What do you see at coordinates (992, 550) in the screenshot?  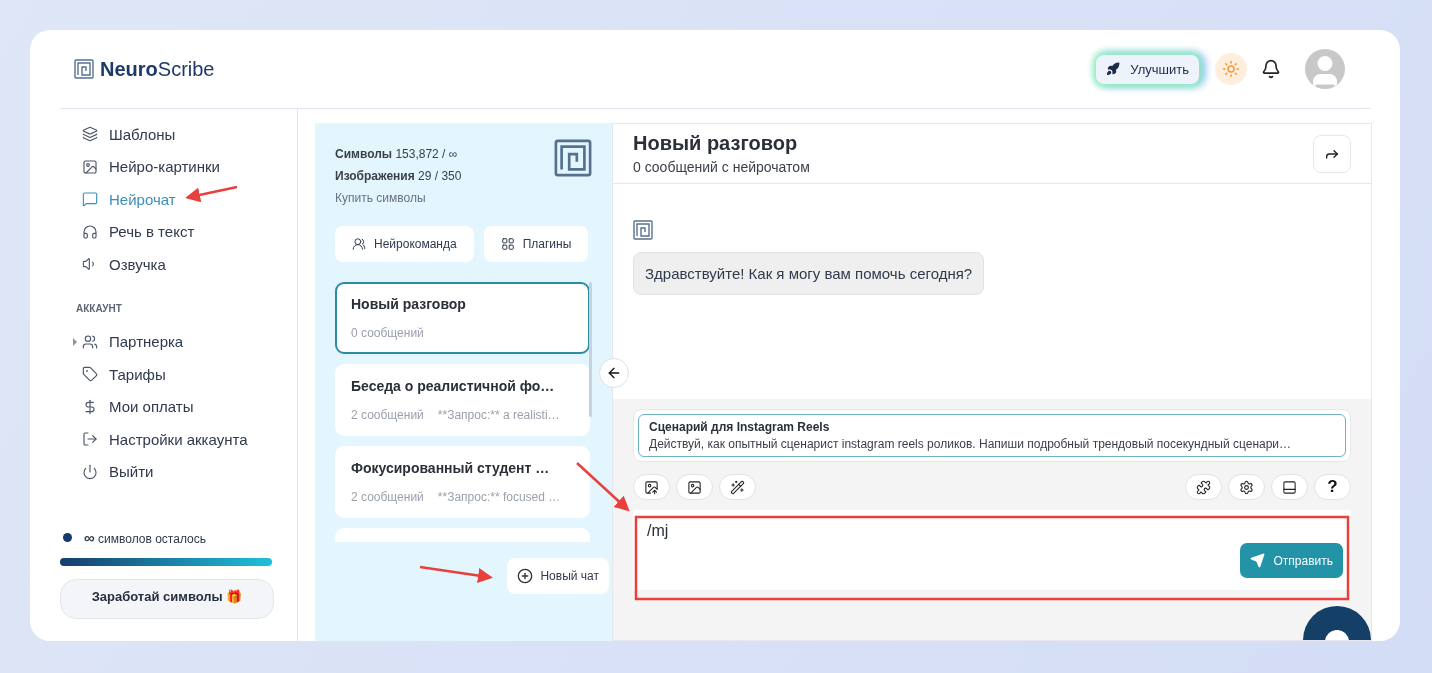 I see `message-input: /mj Отправить` at bounding box center [992, 550].